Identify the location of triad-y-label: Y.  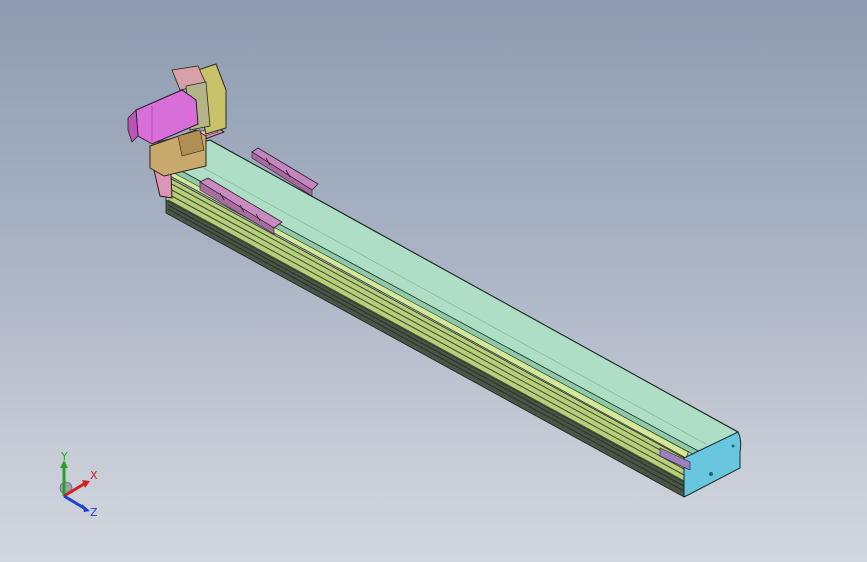
(64, 456).